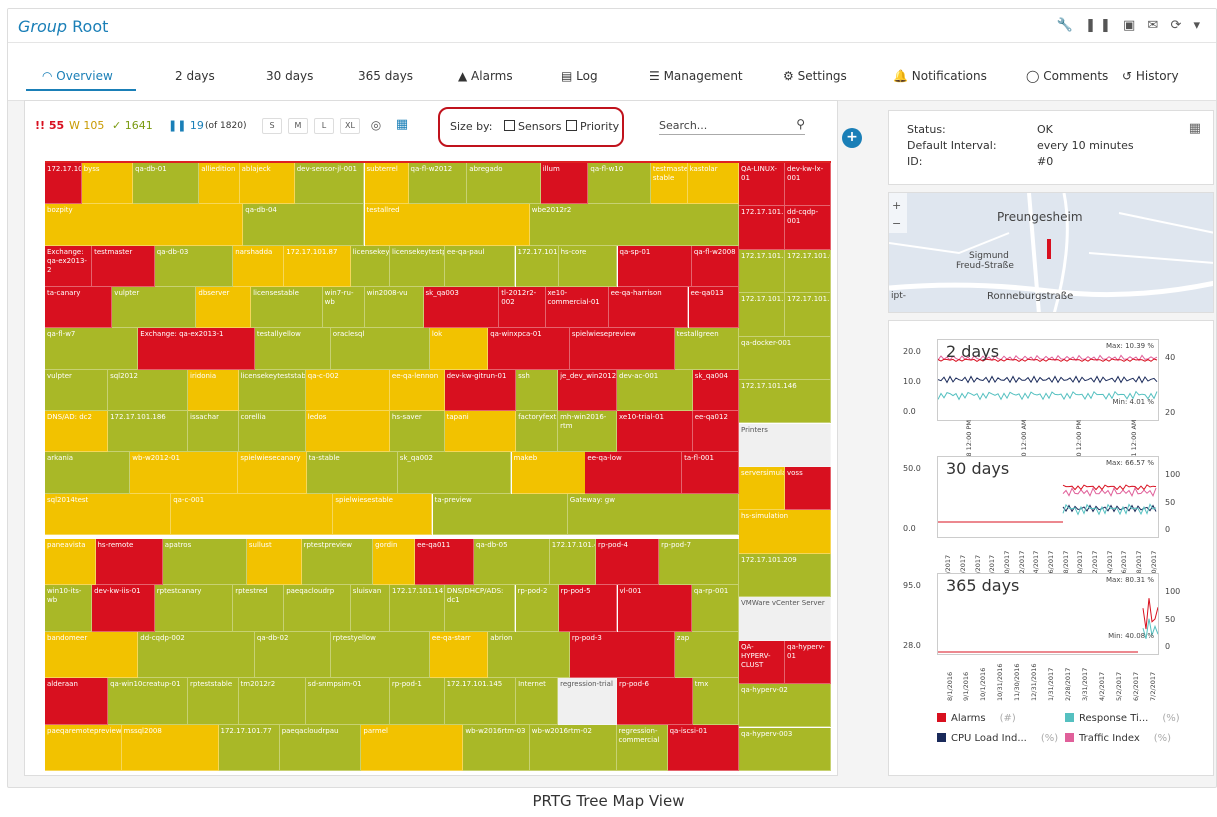 The height and width of the screenshot is (817, 1217). Describe the element at coordinates (292, 349) in the screenshot. I see `treemap-tile: testallyellow` at that location.